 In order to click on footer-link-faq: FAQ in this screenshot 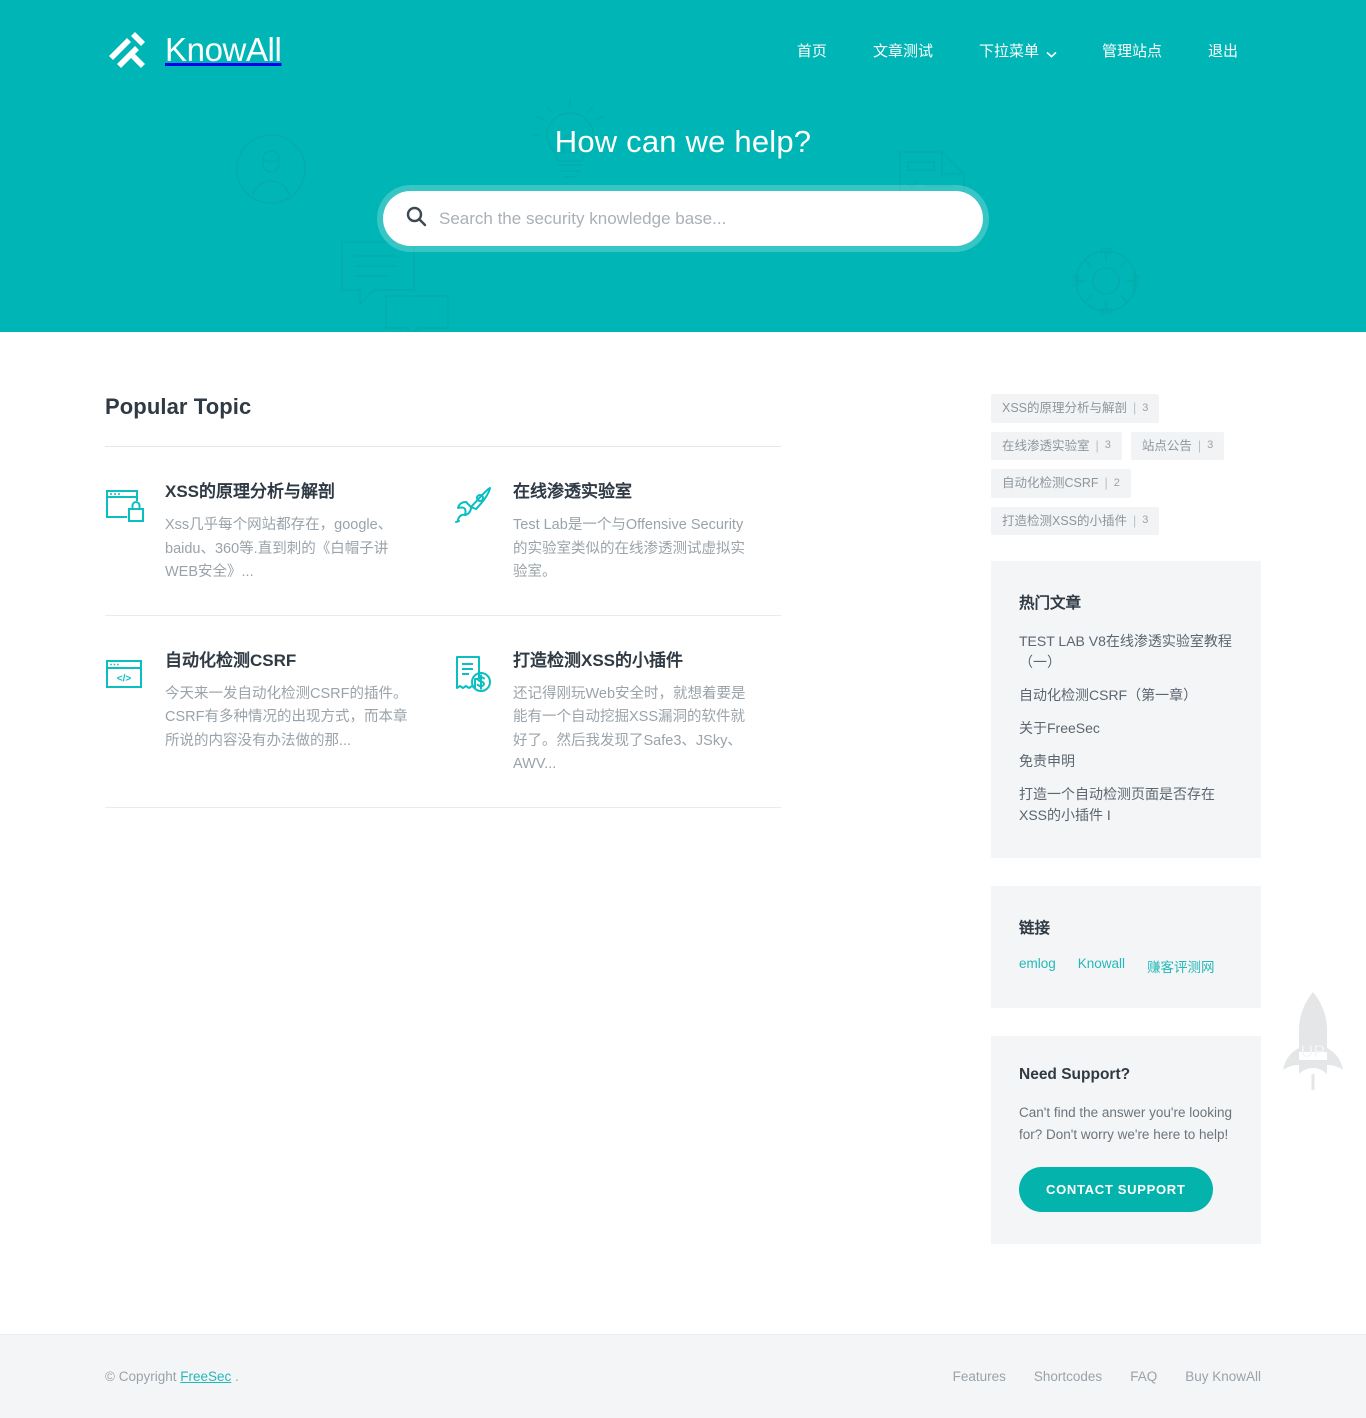, I will do `click(1143, 1376)`.